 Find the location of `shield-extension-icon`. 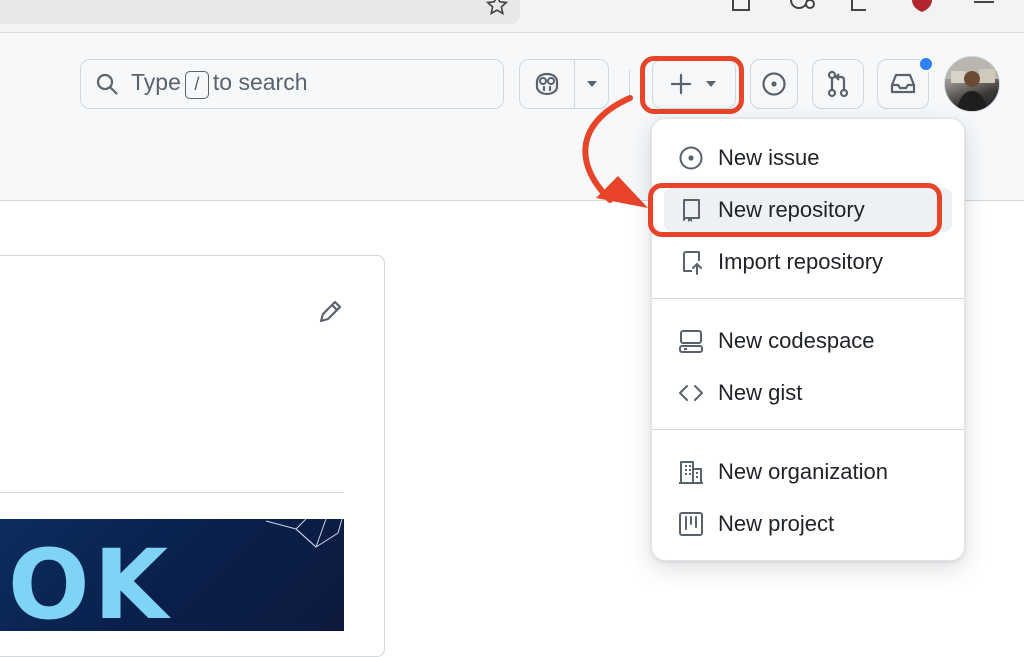

shield-extension-icon is located at coordinates (922, 6).